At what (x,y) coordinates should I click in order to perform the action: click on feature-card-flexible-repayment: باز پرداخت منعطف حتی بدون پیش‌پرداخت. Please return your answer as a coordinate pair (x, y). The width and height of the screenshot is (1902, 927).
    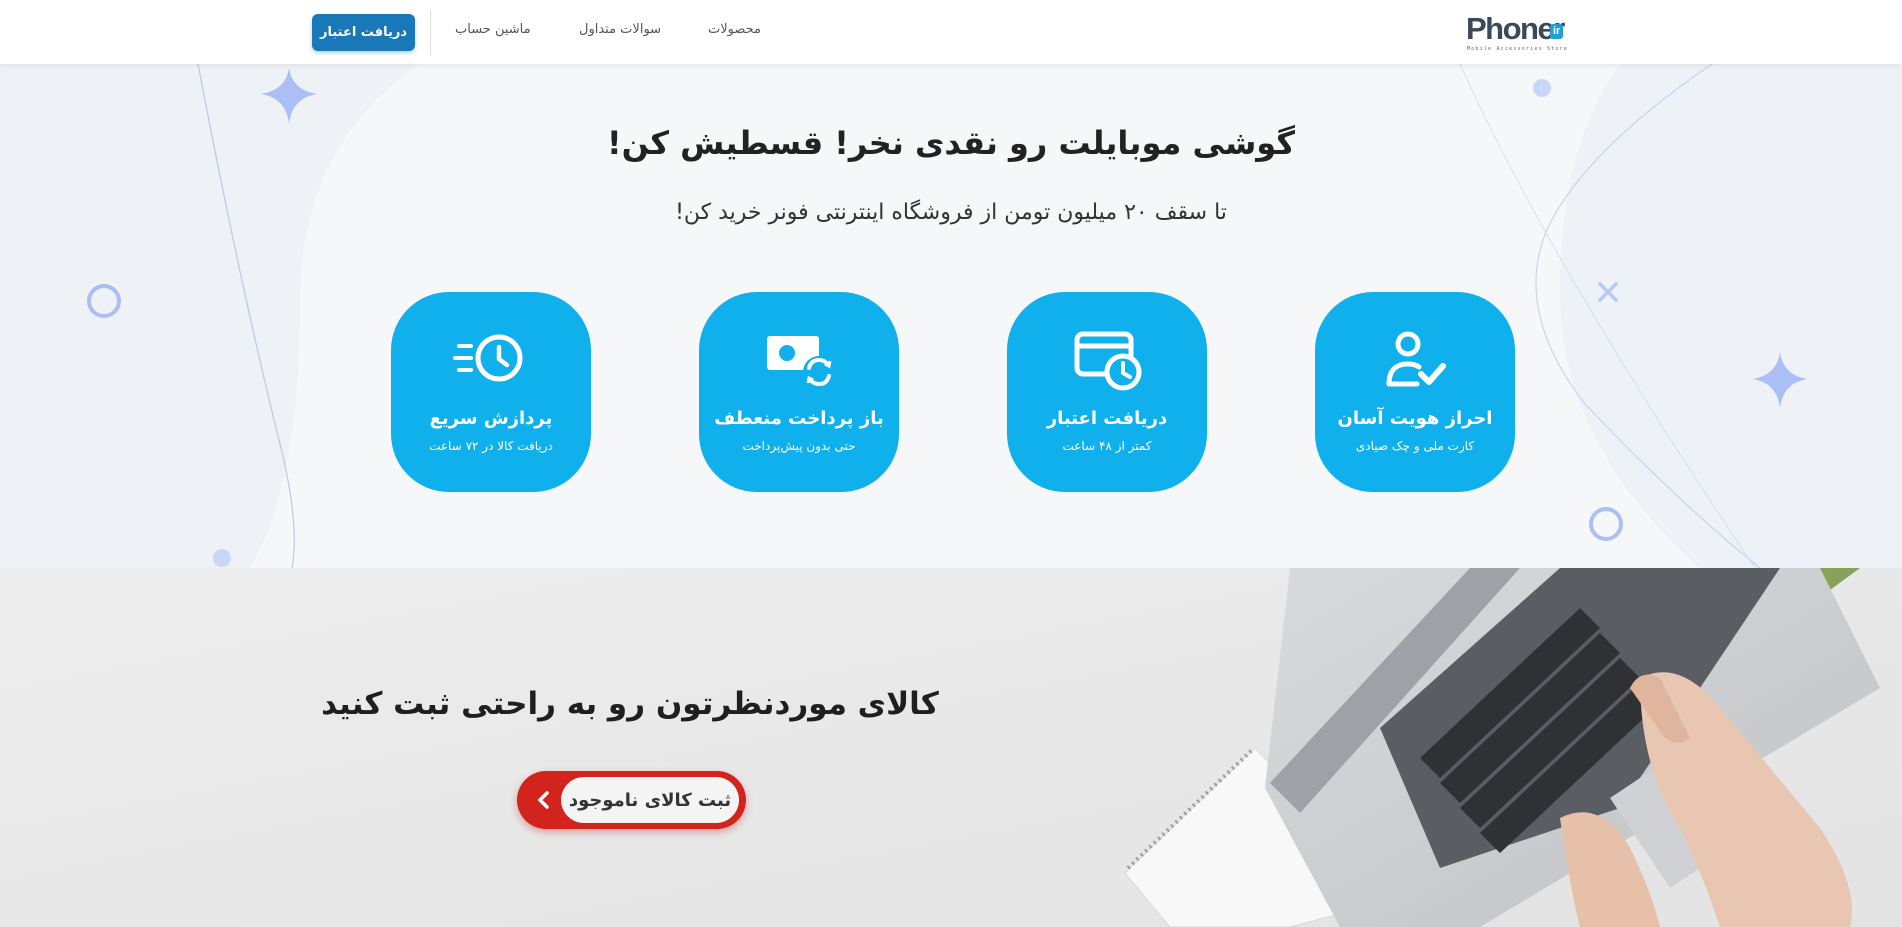
    Looking at the image, I should click on (799, 392).